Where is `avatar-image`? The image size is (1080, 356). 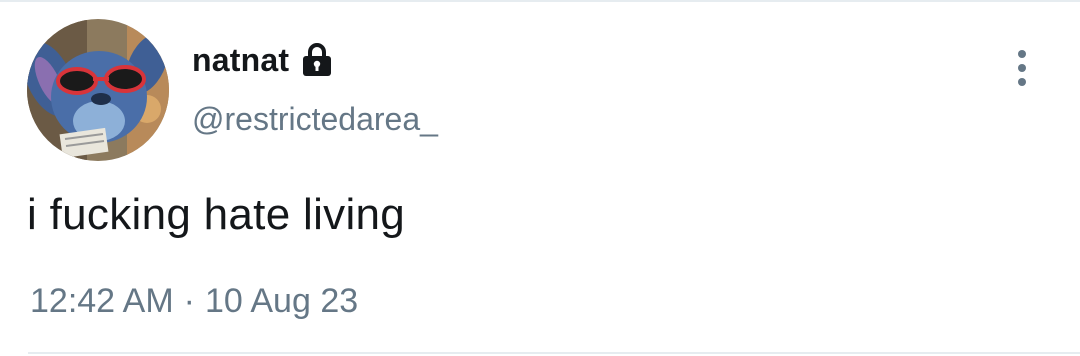
avatar-image is located at coordinates (98, 90).